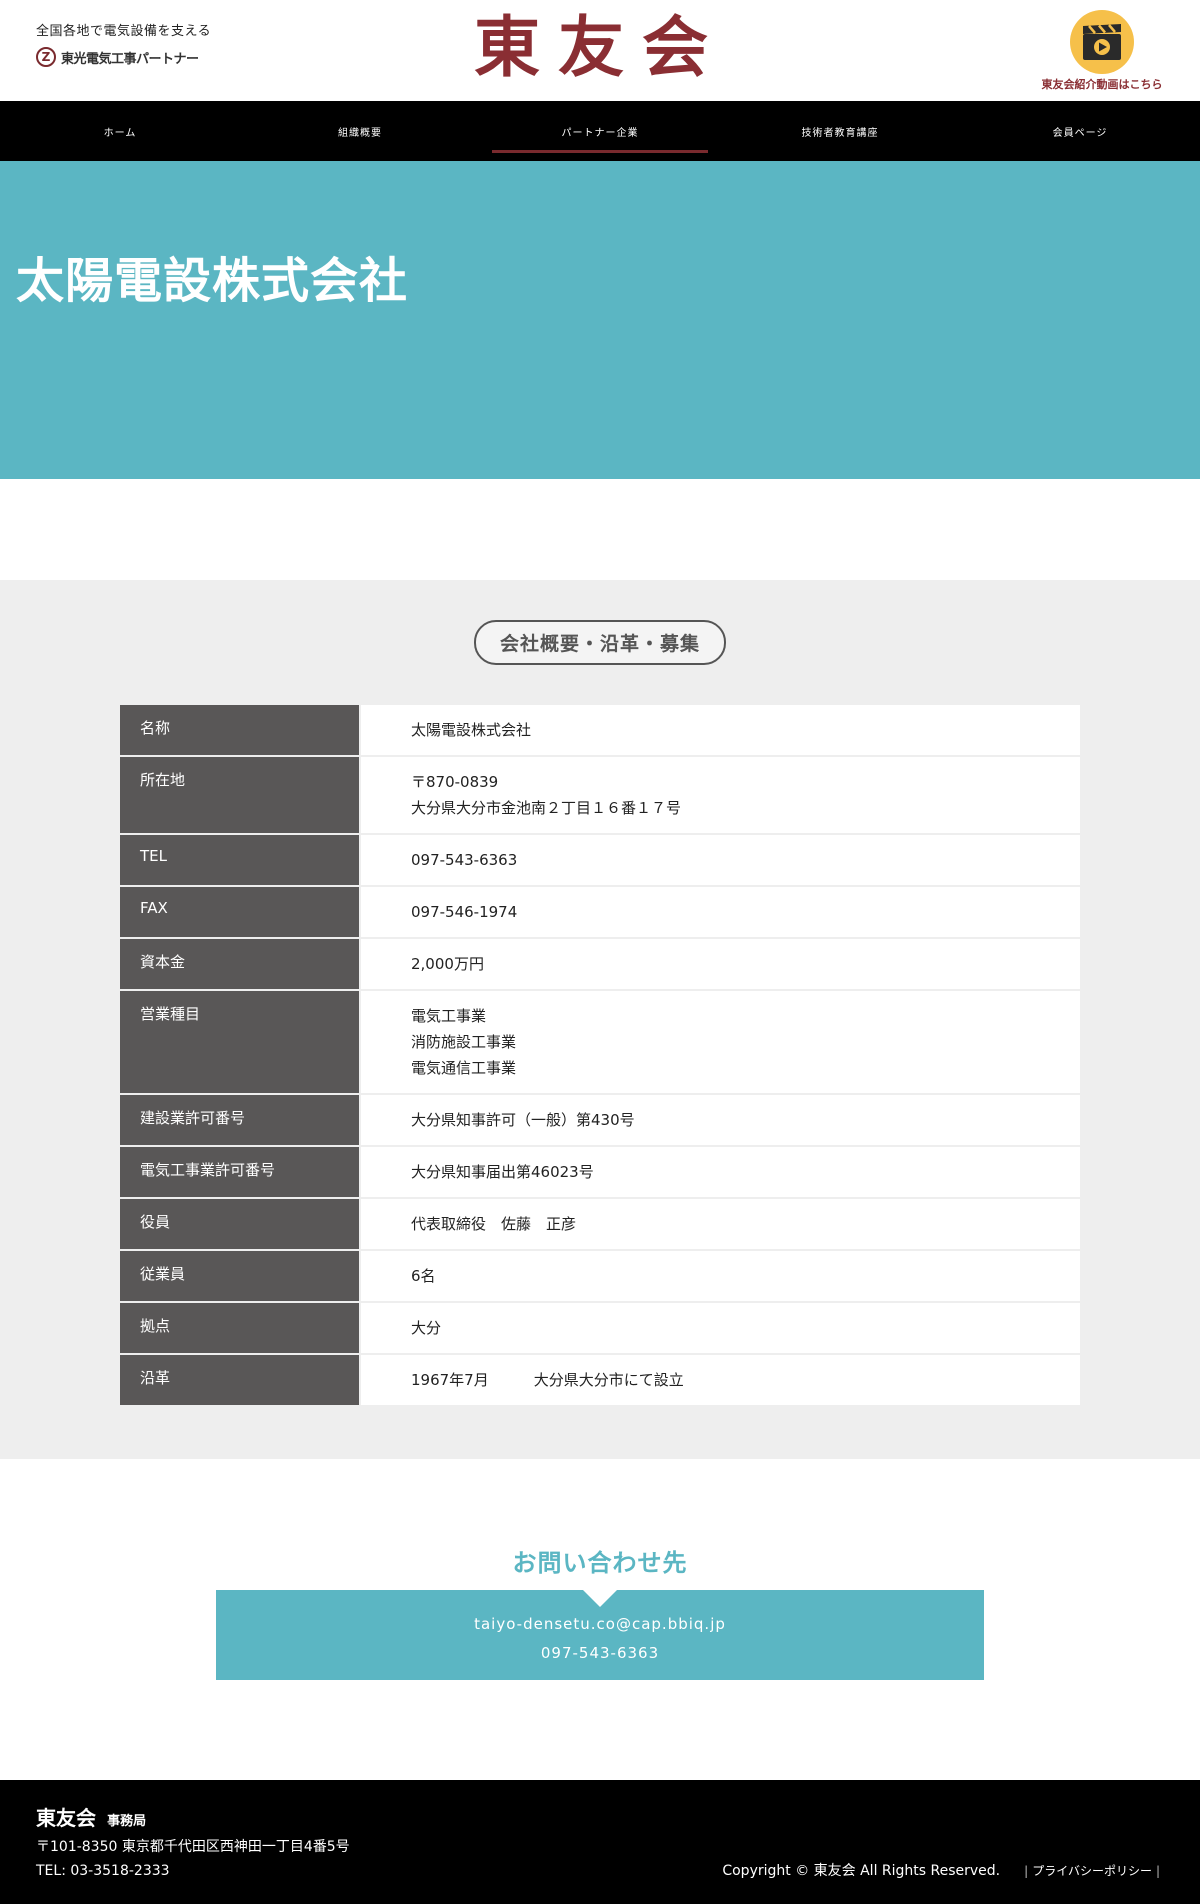 The width and height of the screenshot is (1200, 1904). Describe the element at coordinates (240, 1328) in the screenshot. I see `row-label: 拠点` at that location.